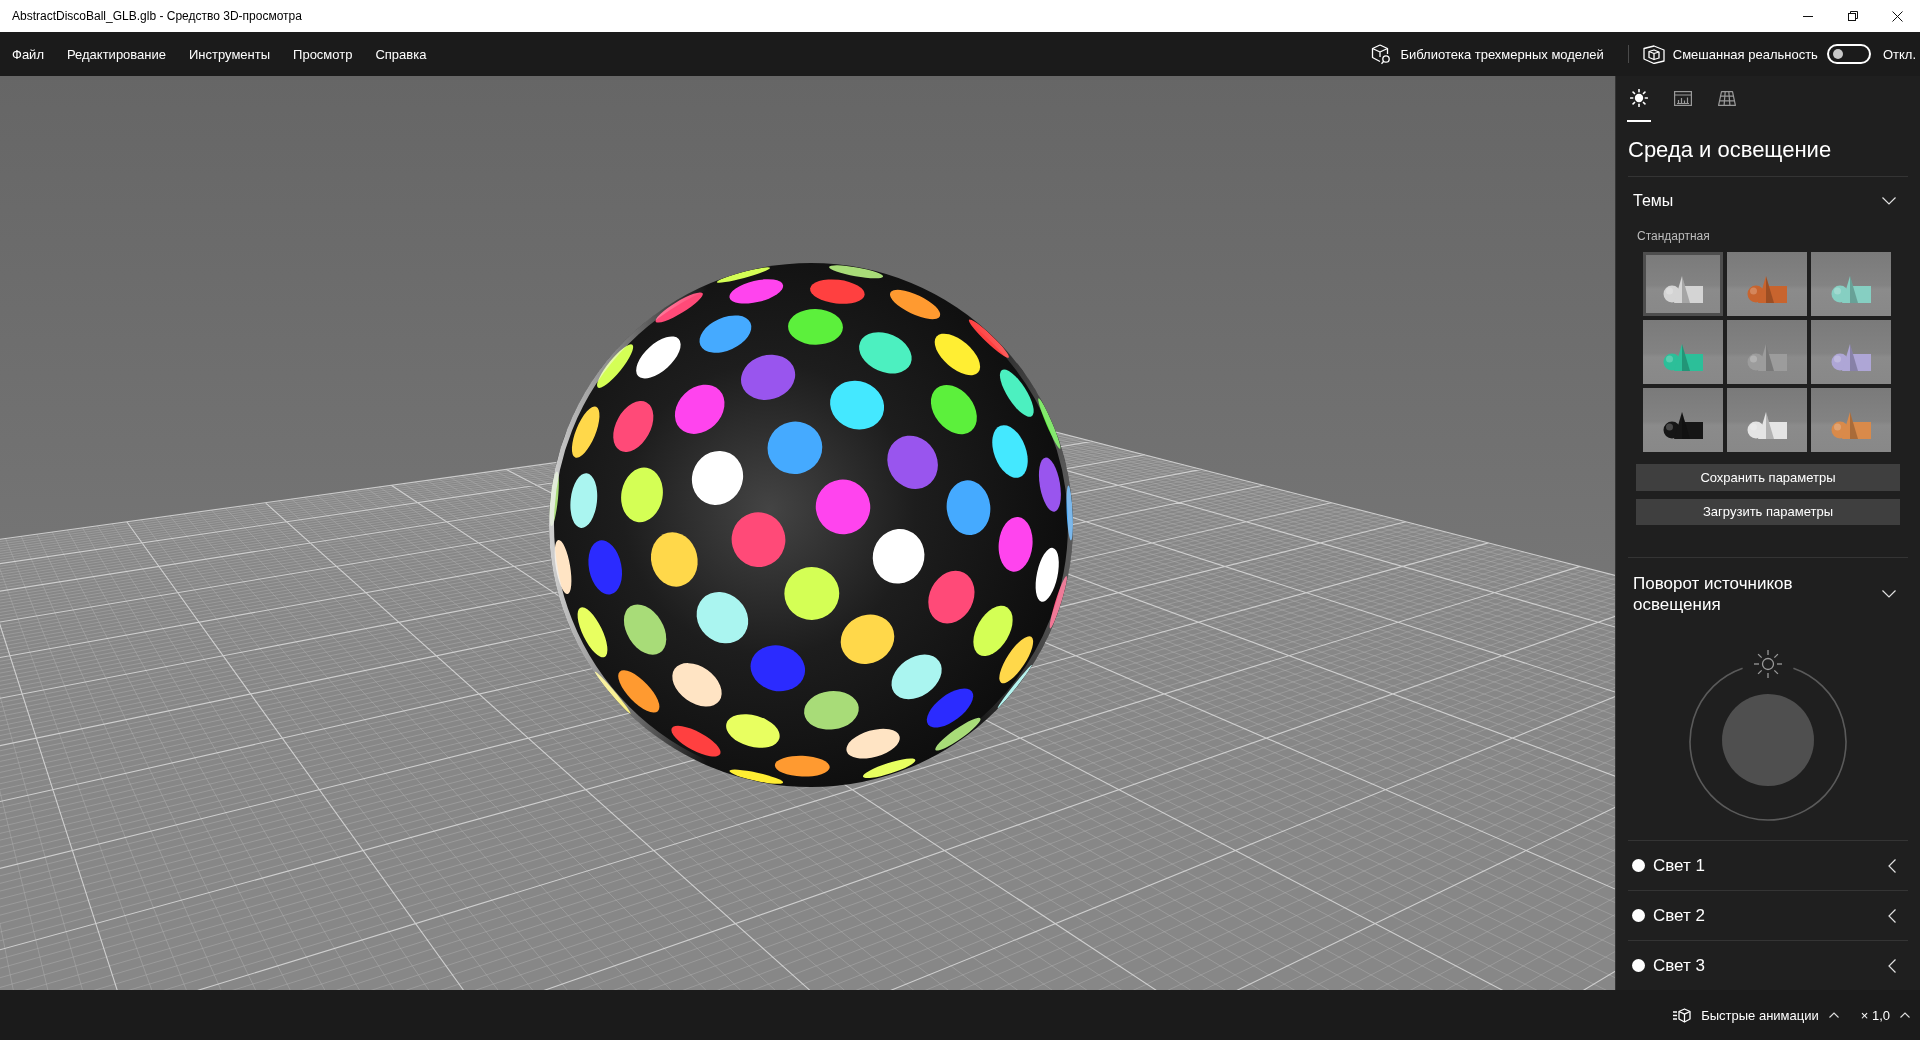  Describe the element at coordinates (1768, 865) in the screenshot. I see `light-row: Свет 1` at that location.